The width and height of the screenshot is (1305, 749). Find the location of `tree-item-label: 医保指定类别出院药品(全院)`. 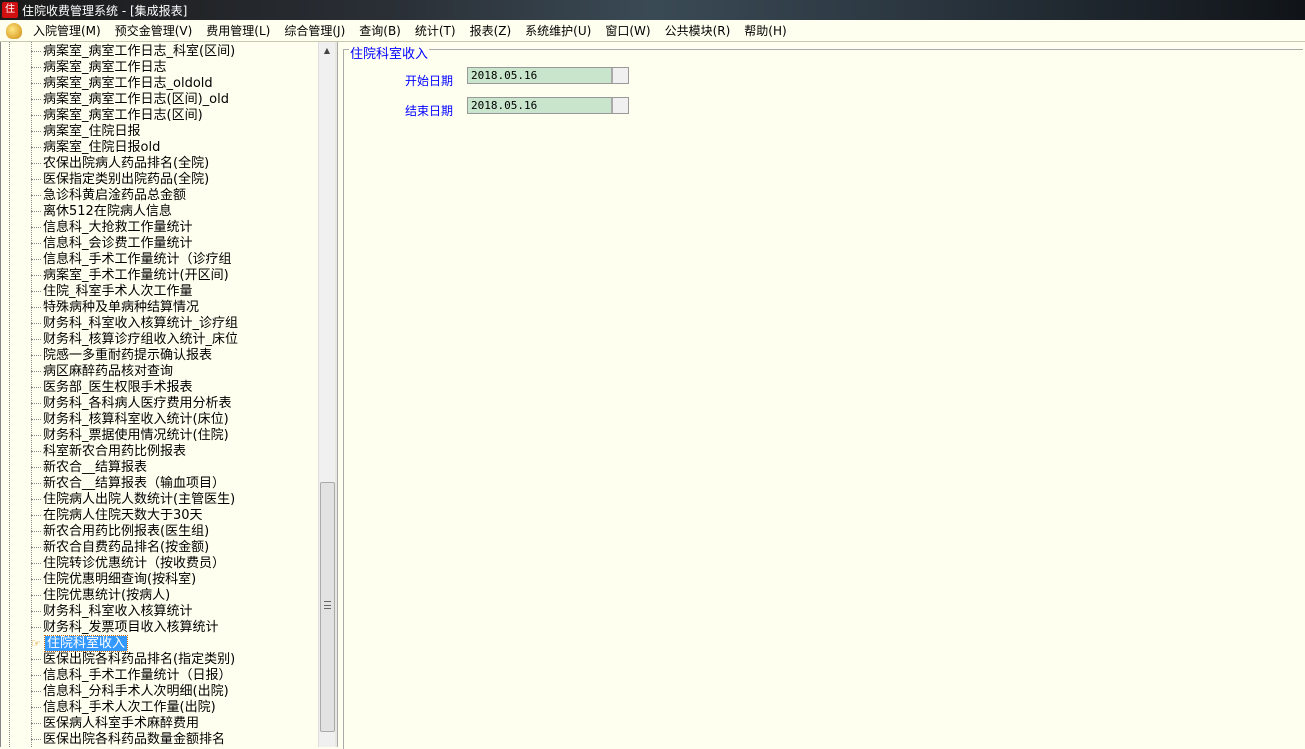

tree-item-label: 医保指定类别出院药品(全院) is located at coordinates (126, 179).